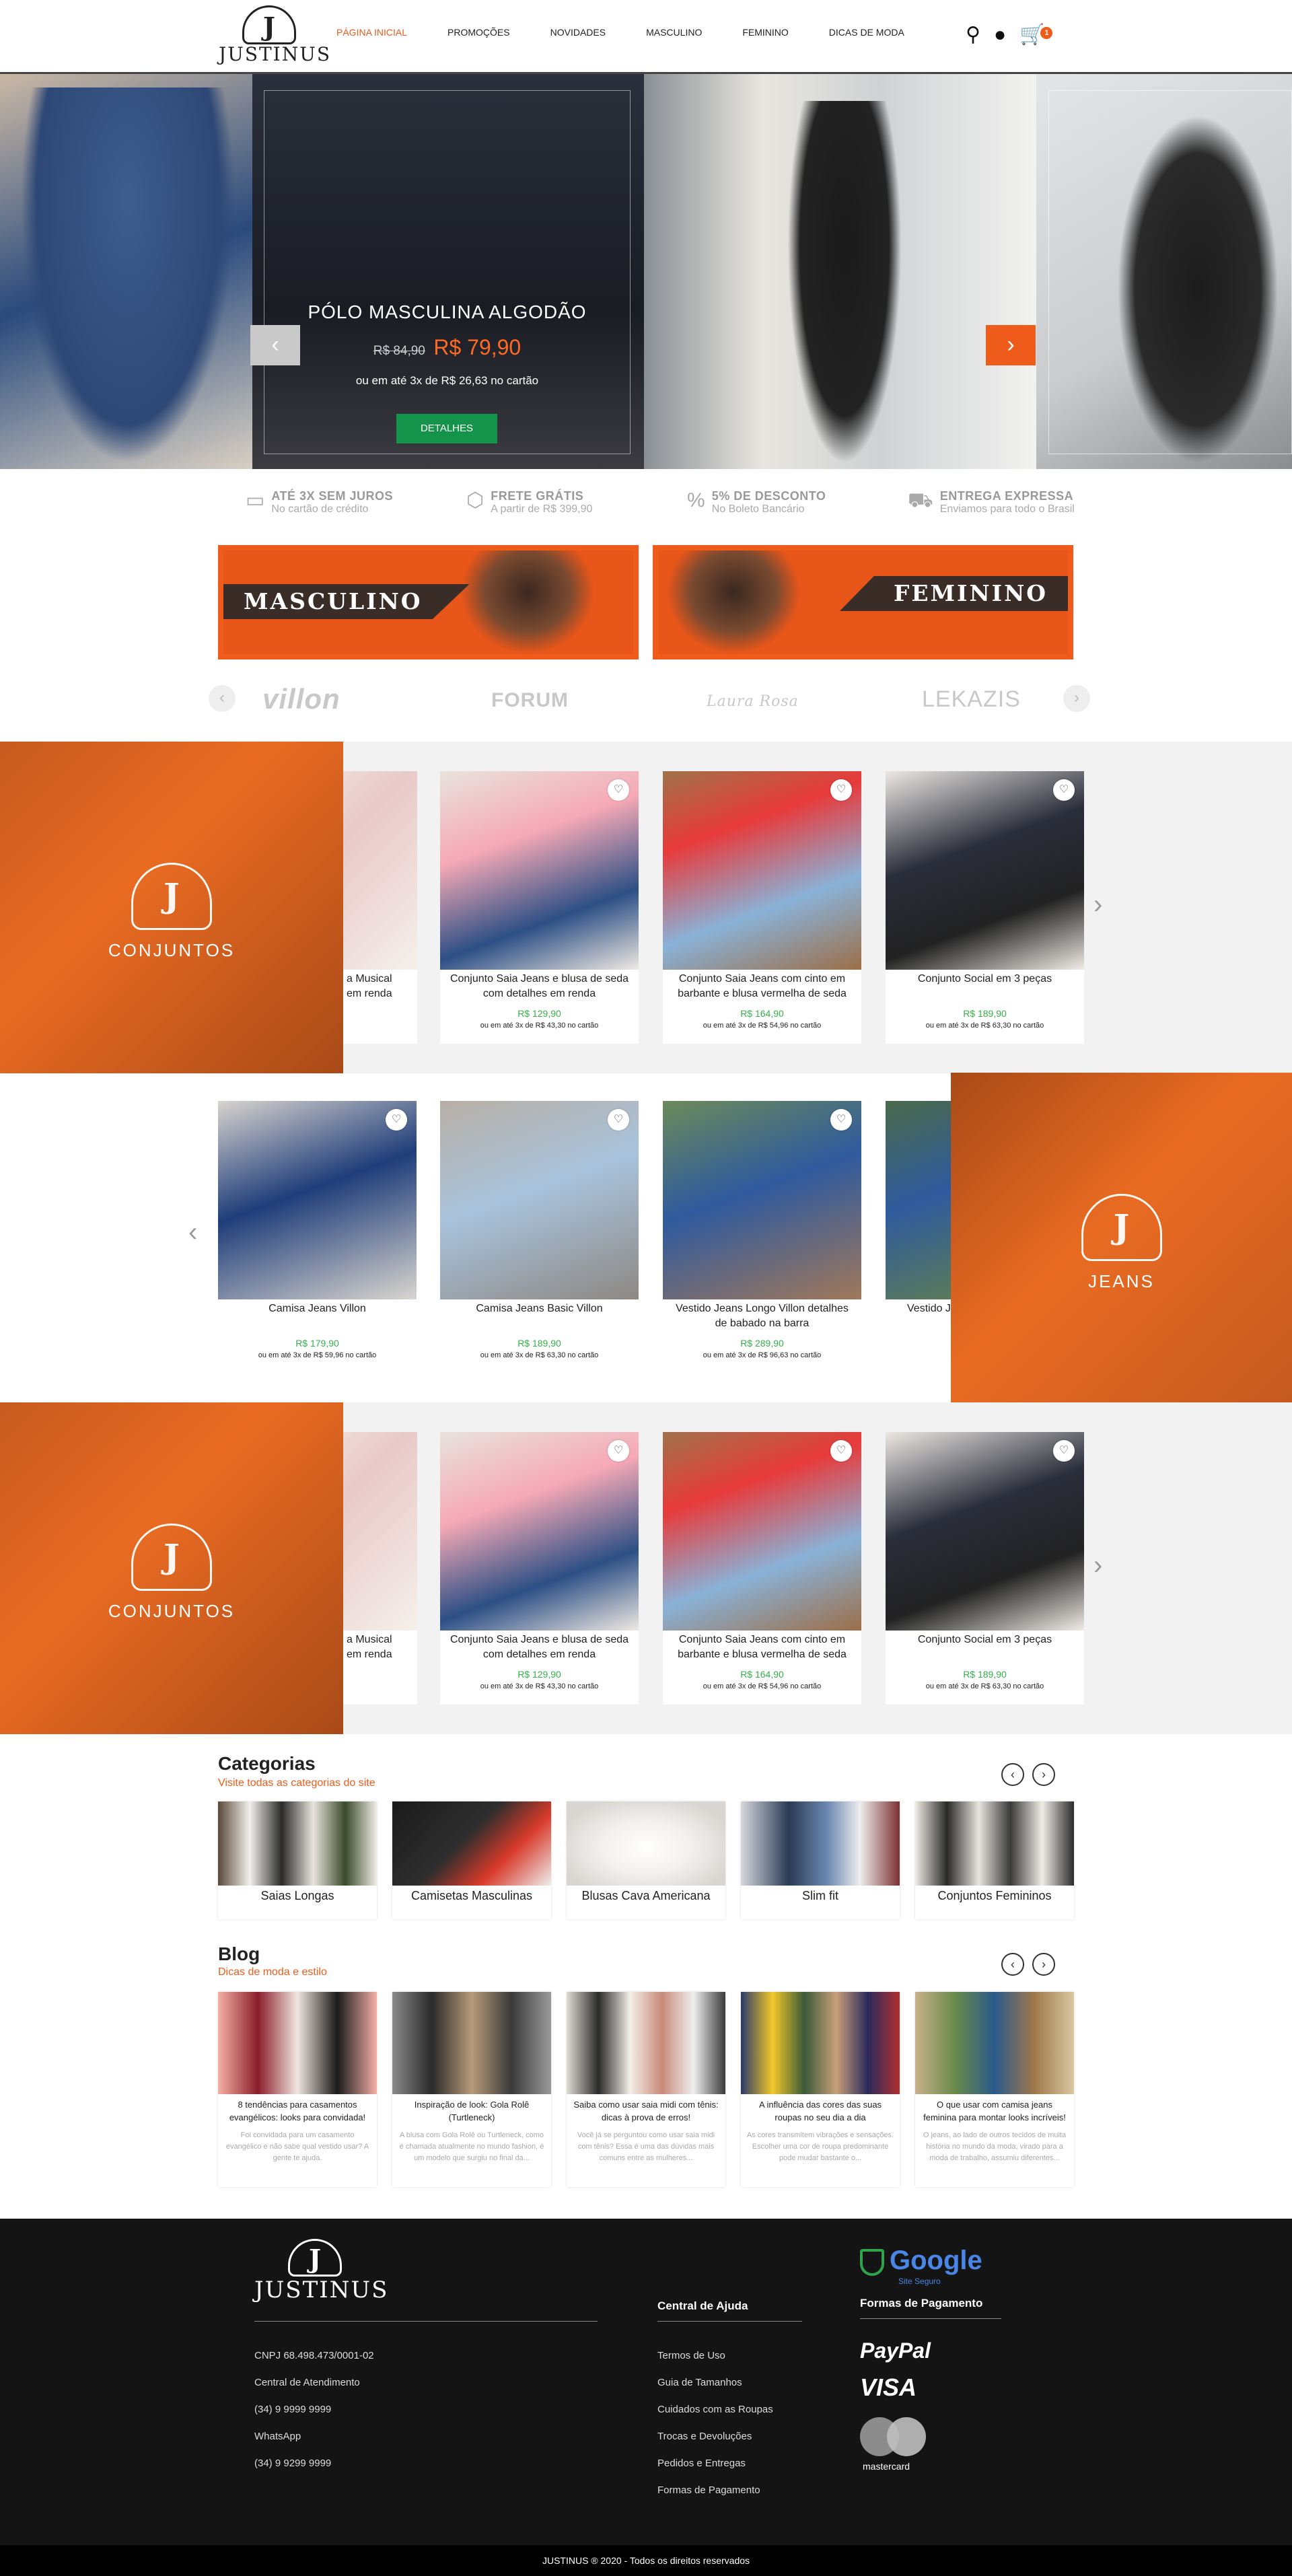 This screenshot has width=1292, height=2576. Describe the element at coordinates (691, 2355) in the screenshot. I see `help-link: Termos de Uso` at that location.